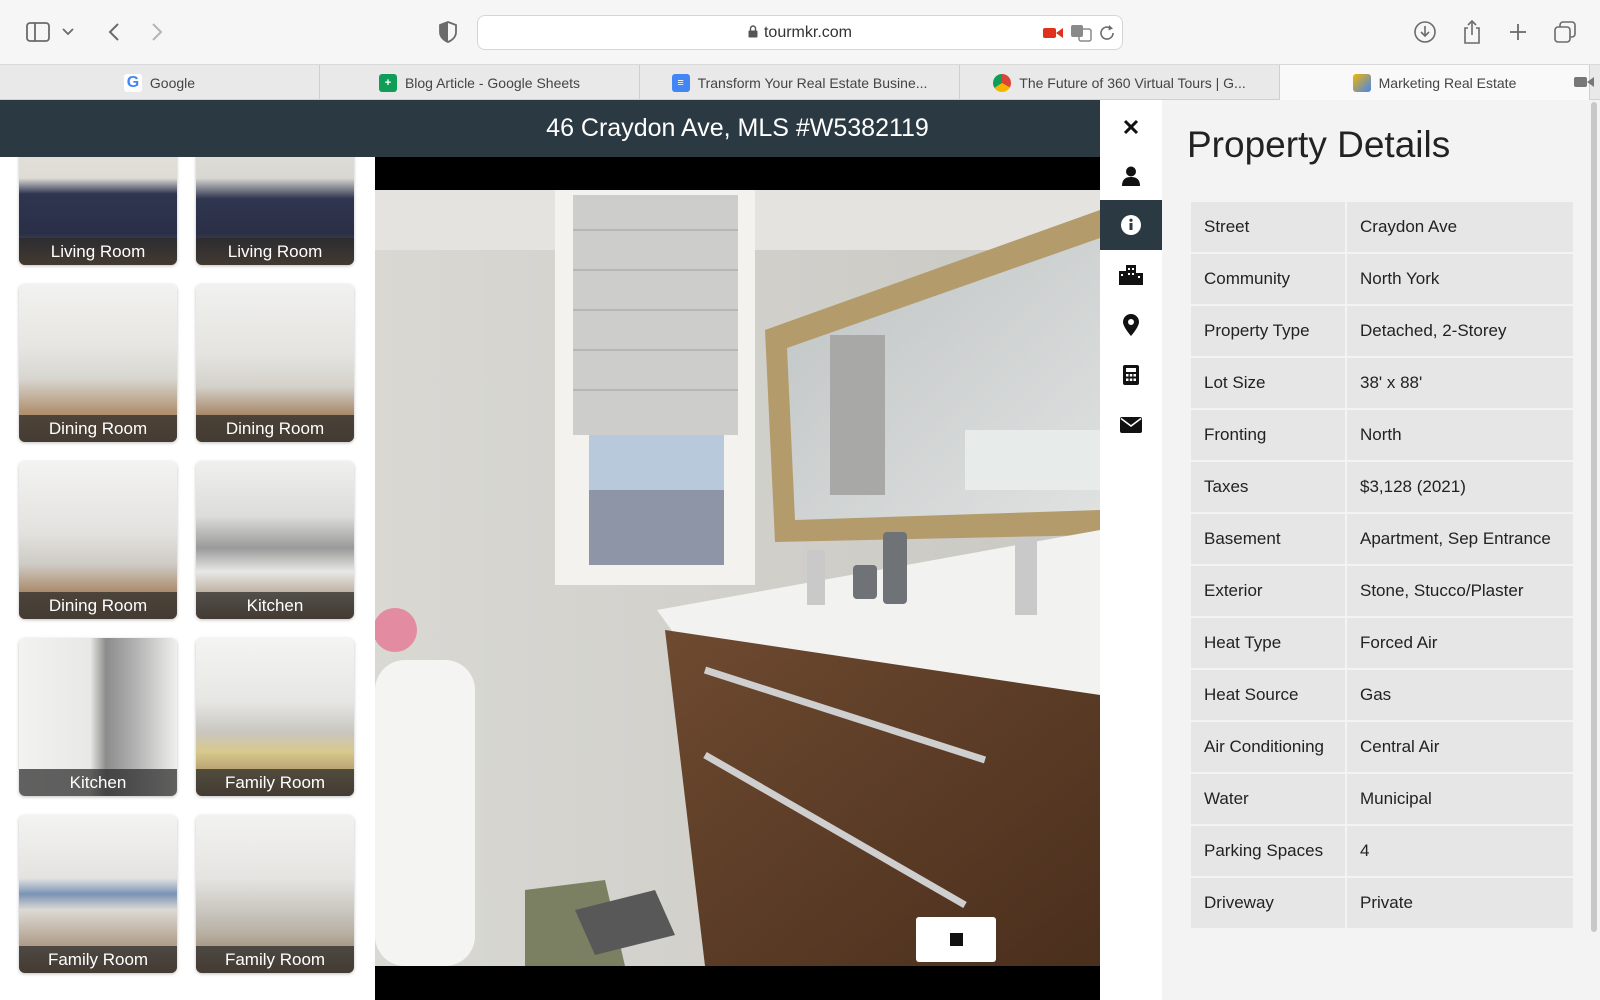 Image resolution: width=1600 pixels, height=1000 pixels. Describe the element at coordinates (1268, 903) in the screenshot. I see `detail-key: Driveway` at that location.